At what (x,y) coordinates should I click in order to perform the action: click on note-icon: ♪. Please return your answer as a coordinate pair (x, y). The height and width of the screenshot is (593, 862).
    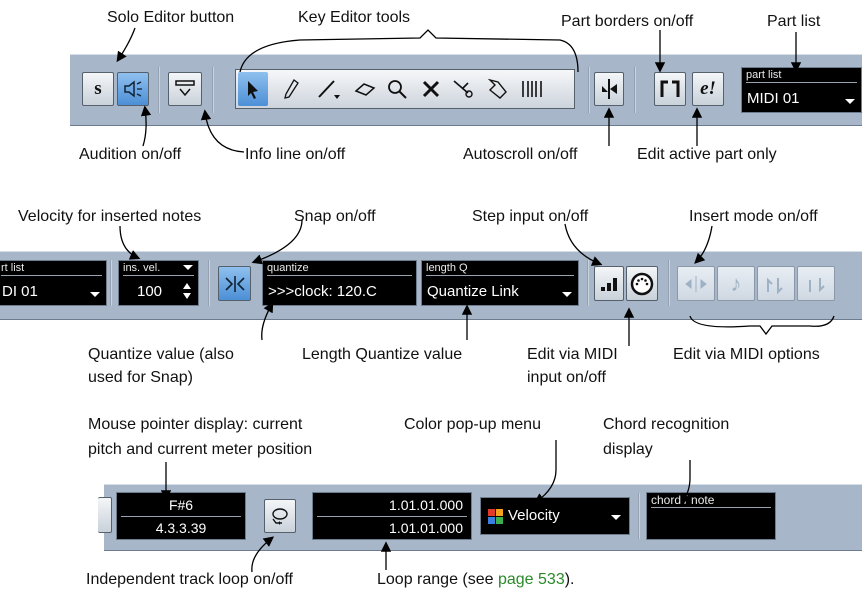
    Looking at the image, I should click on (736, 283).